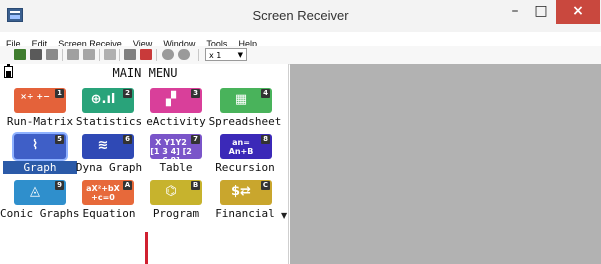  I want to click on app-tile-program: ⌬ B, so click(176, 192).